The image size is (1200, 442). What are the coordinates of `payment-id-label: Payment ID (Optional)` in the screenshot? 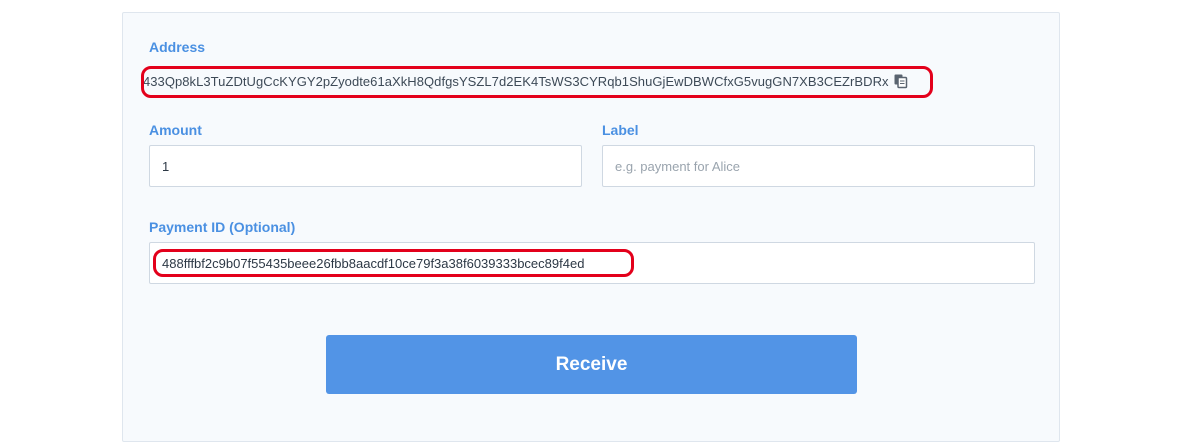 It's located at (222, 227).